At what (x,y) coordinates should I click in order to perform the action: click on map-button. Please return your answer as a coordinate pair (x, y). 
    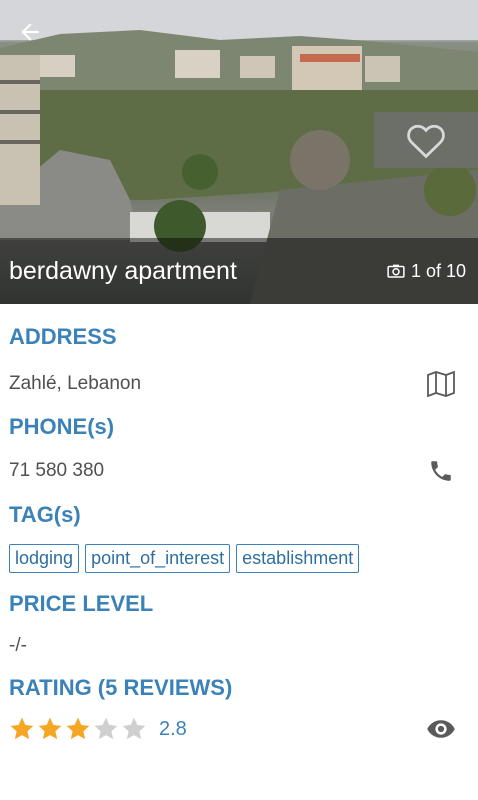
    Looking at the image, I should click on (441, 384).